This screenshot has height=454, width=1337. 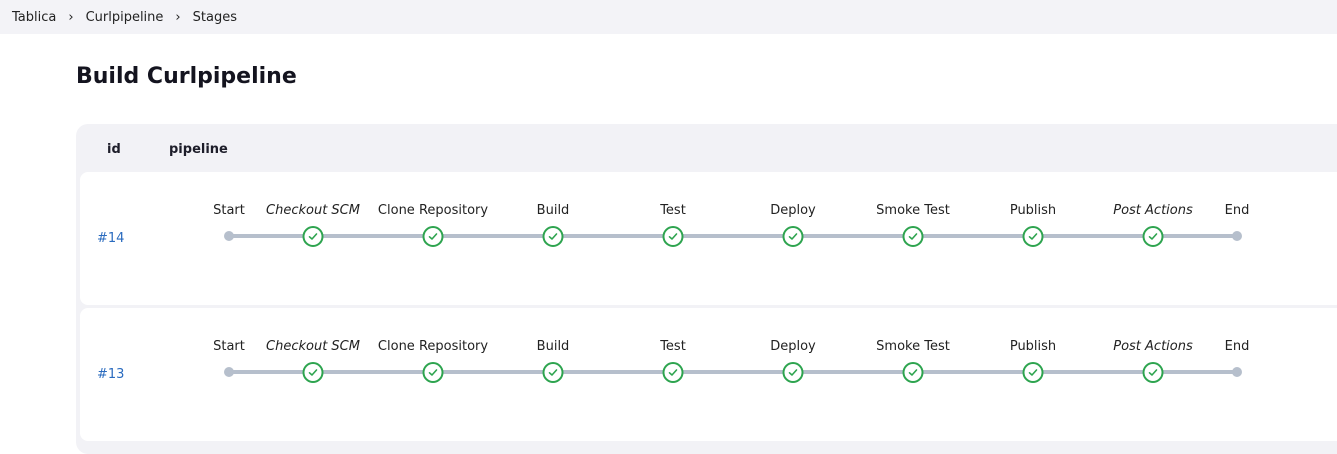 What do you see at coordinates (110, 374) in the screenshot?
I see `build-id-link: #13` at bounding box center [110, 374].